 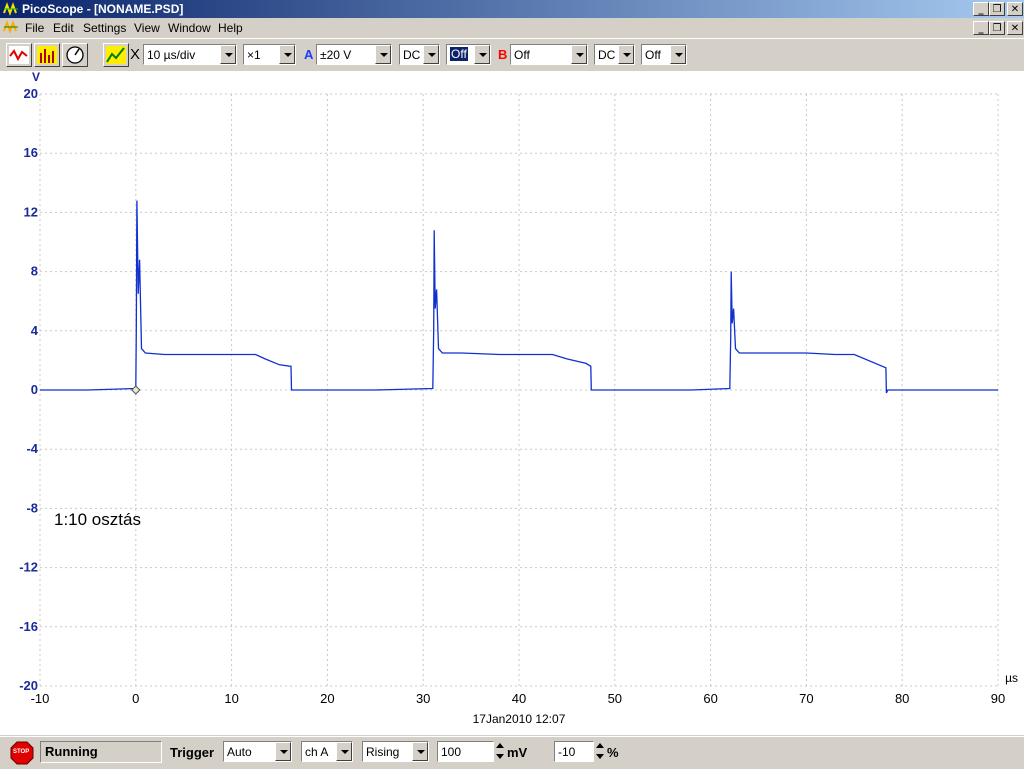 What do you see at coordinates (230, 28) in the screenshot?
I see `menu-help: Help` at bounding box center [230, 28].